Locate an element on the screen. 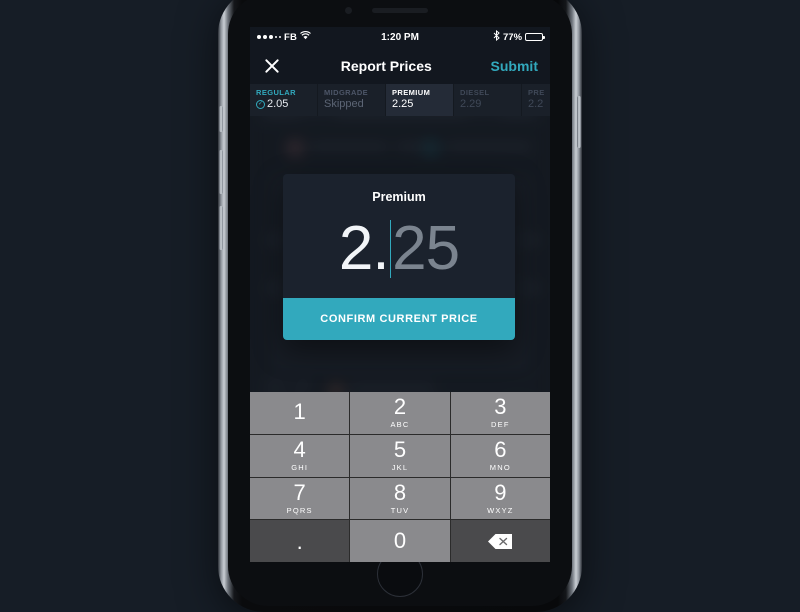 The width and height of the screenshot is (800, 612). battery-percent: 77% is located at coordinates (513, 37).